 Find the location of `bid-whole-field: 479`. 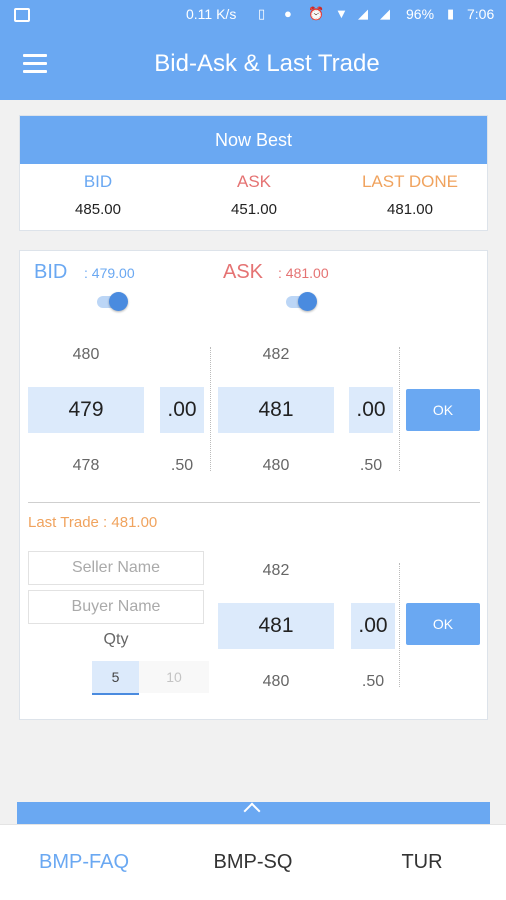

bid-whole-field: 479 is located at coordinates (86, 410).